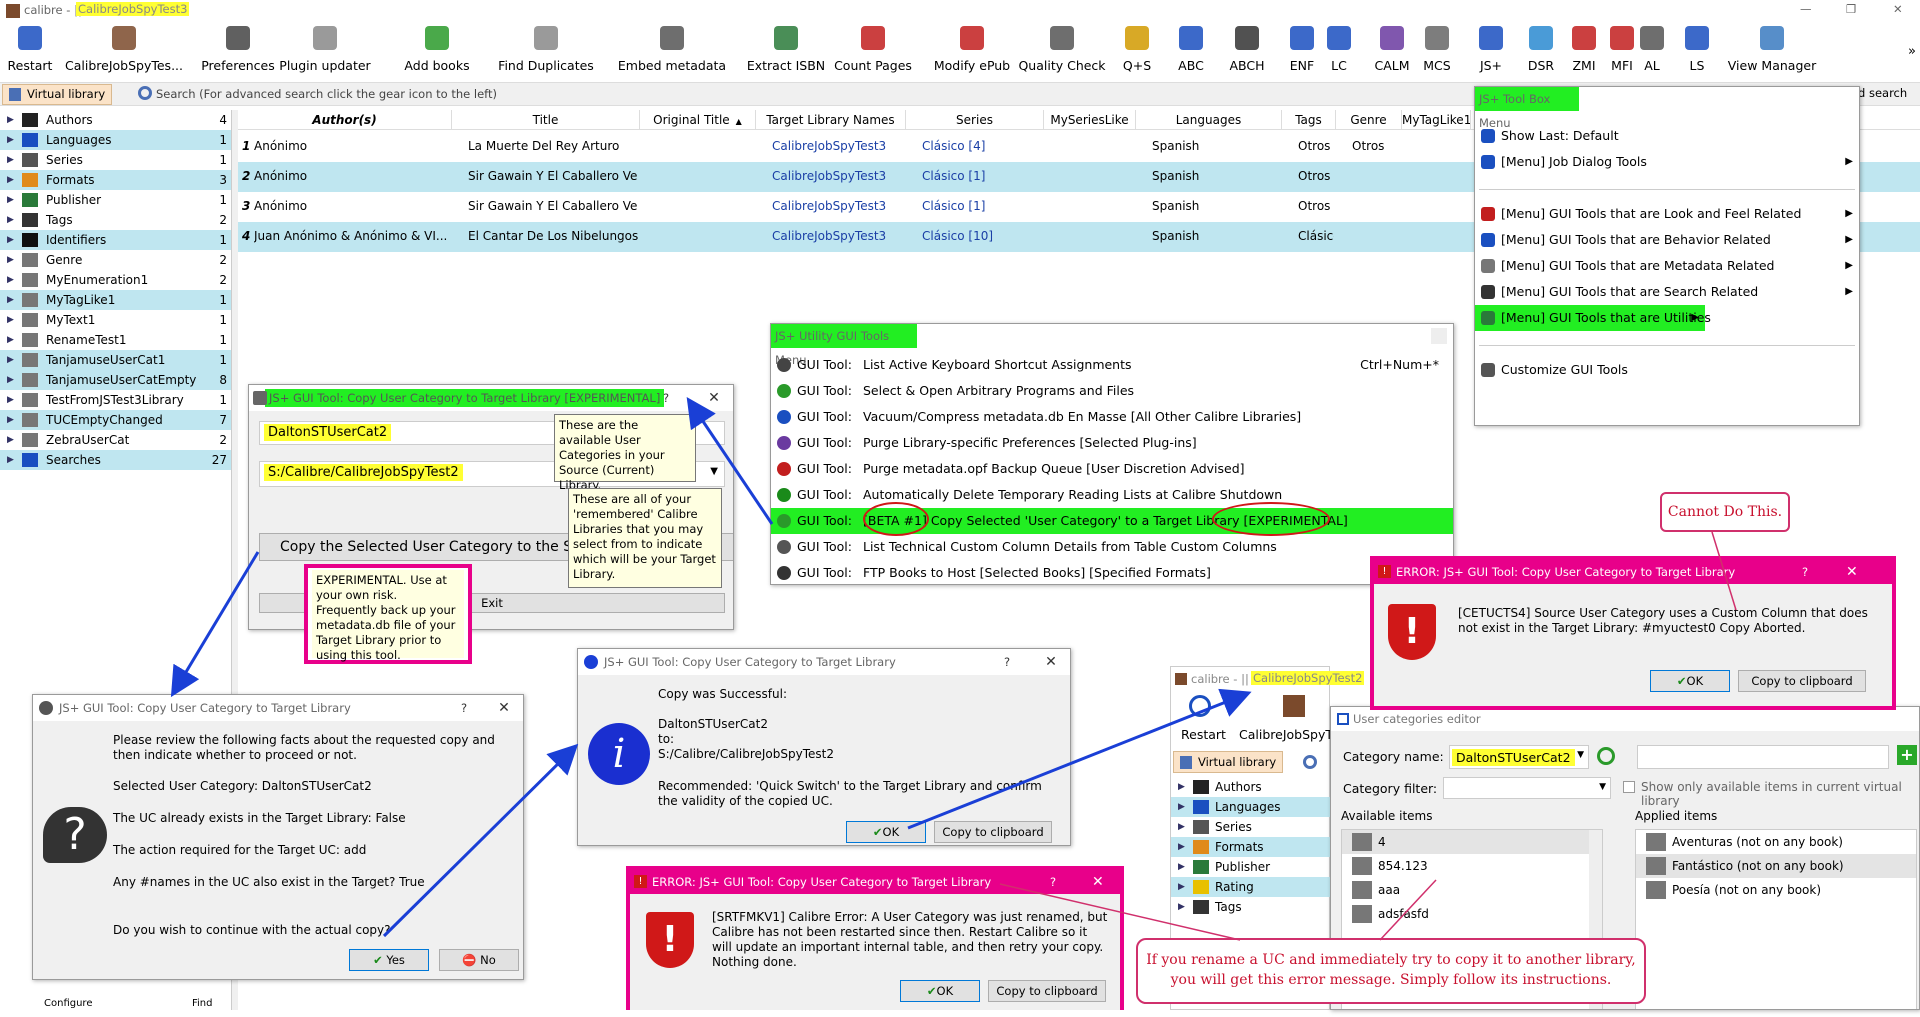 Image resolution: width=1920 pixels, height=1017 pixels. What do you see at coordinates (1667, 162) in the screenshot?
I see `toolbox-menu-item: [Menu] Job Dialog Tools ▶` at bounding box center [1667, 162].